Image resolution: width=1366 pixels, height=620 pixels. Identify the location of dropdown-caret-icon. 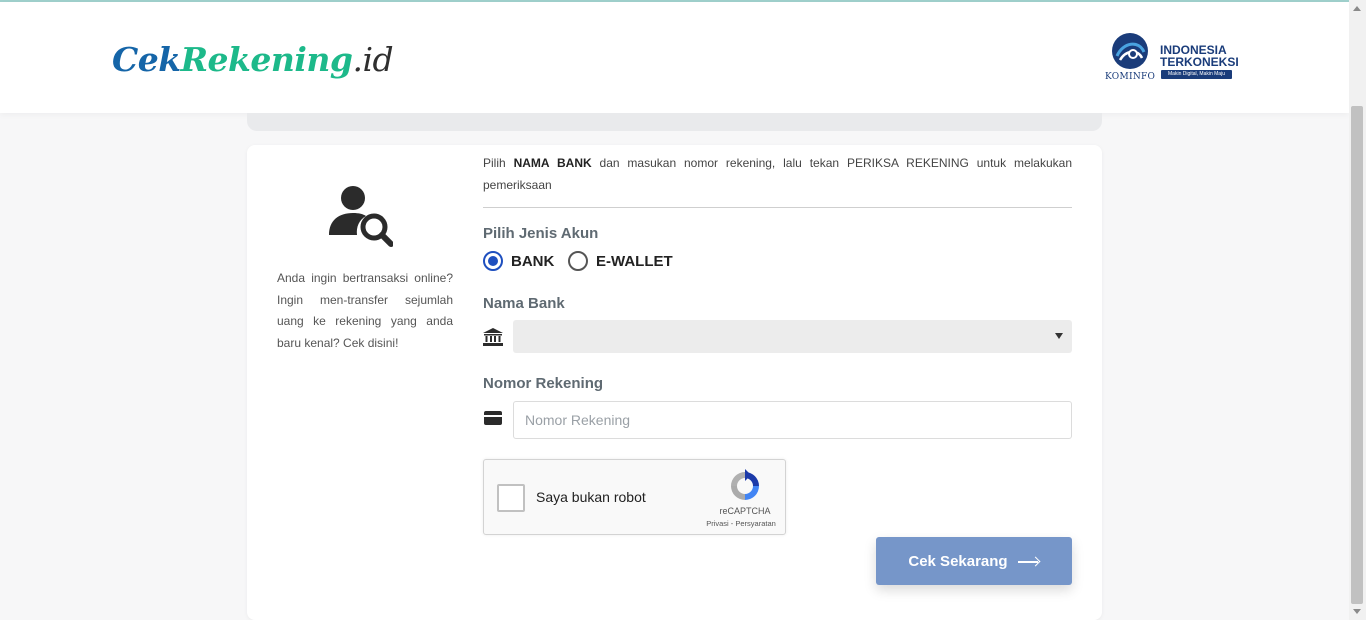
(1059, 336).